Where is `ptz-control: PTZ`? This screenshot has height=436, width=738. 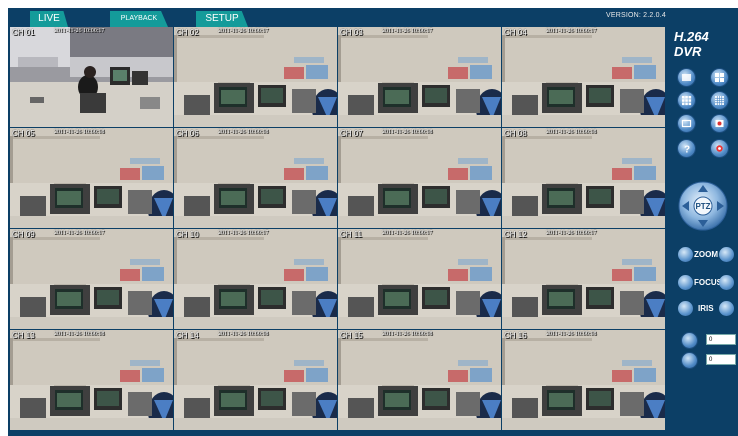 ptz-control: PTZ is located at coordinates (703, 206).